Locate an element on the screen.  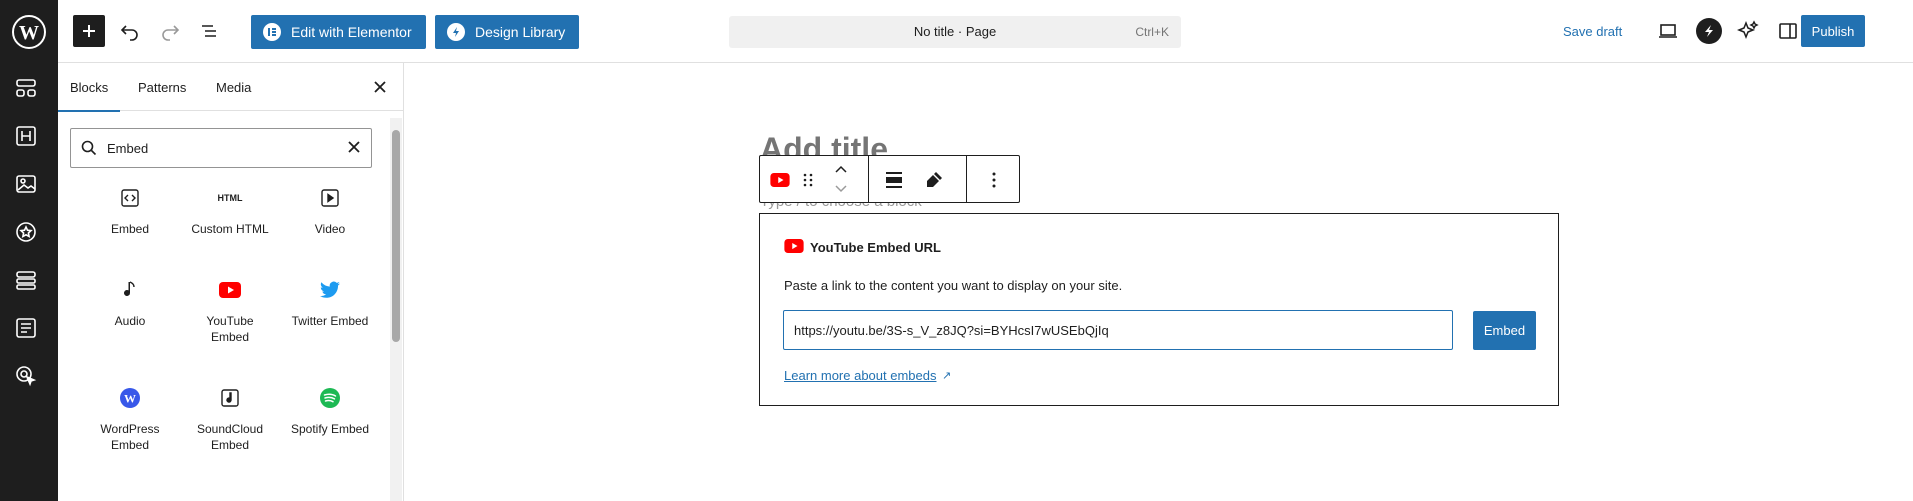
block-item-twitter-embed: Twitter Embed is located at coordinates (330, 302).